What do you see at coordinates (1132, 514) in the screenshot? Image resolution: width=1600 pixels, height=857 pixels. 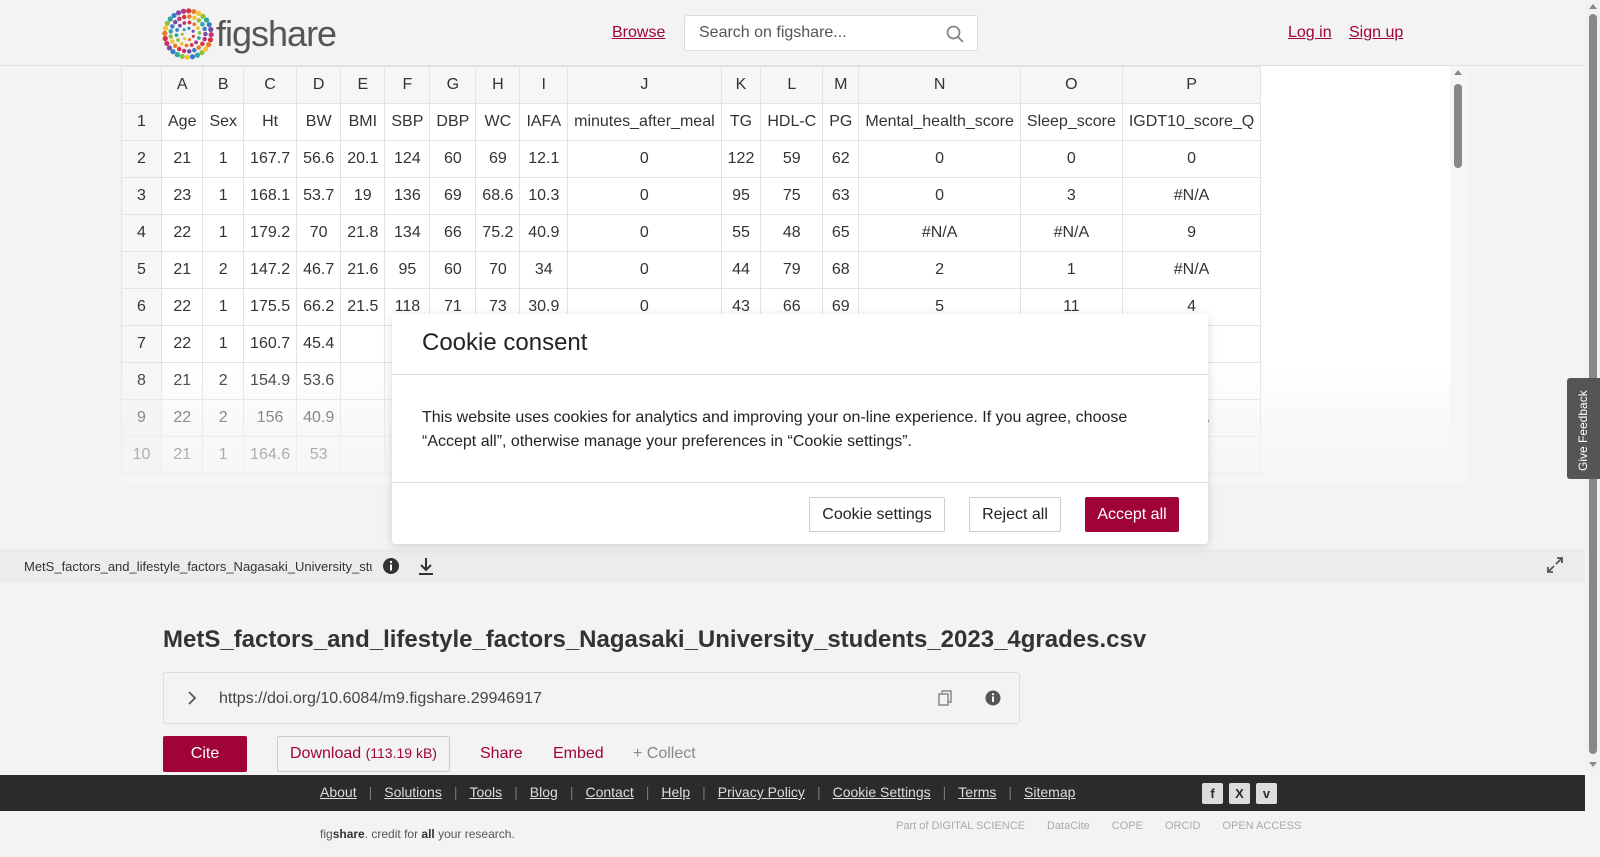 I see `accept-all-button: Accept all` at bounding box center [1132, 514].